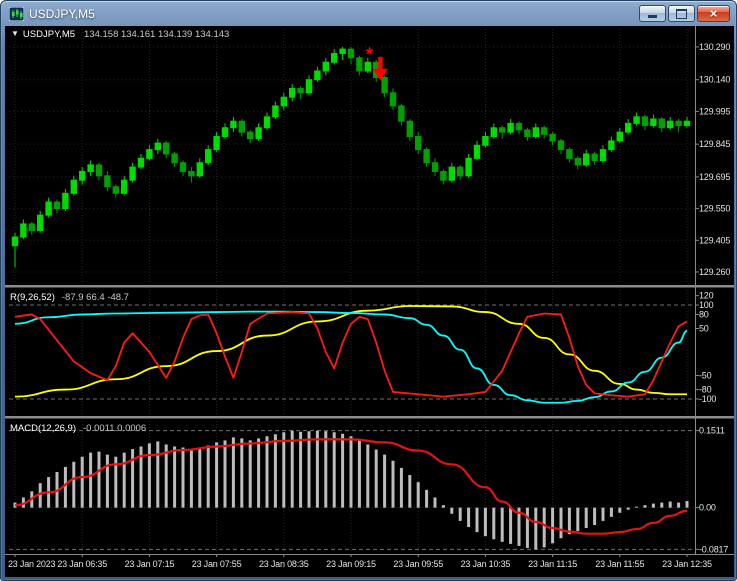 The width and height of the screenshot is (737, 581). I want to click on price-axis-label: 130.290, so click(714, 47).